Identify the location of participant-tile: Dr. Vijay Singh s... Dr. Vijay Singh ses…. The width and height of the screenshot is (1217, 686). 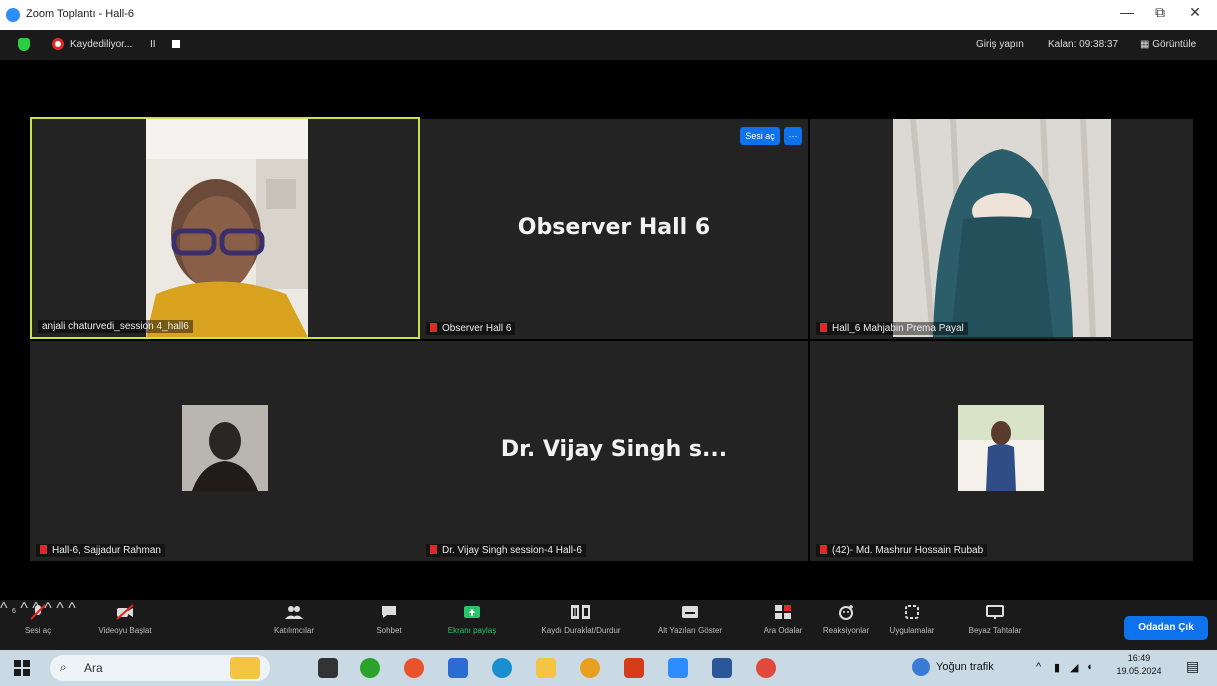
(614, 451).